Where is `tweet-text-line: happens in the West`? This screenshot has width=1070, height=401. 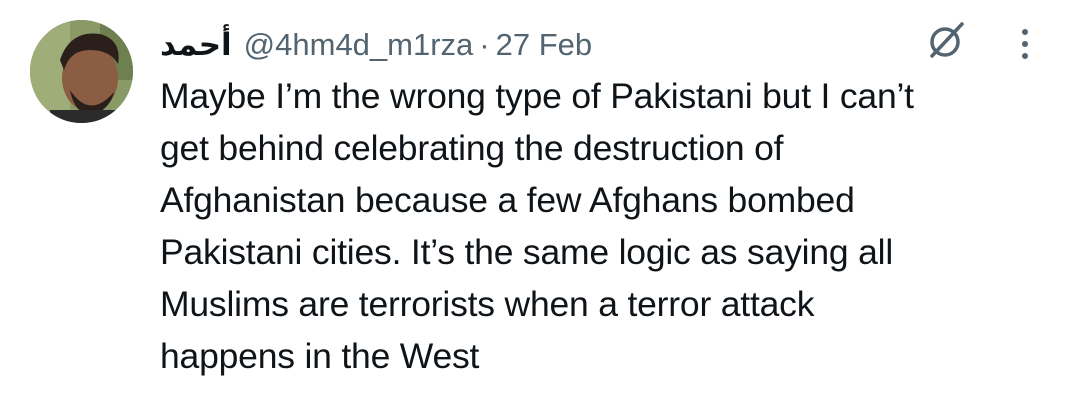
tweet-text-line: happens in the West is located at coordinates (320, 356).